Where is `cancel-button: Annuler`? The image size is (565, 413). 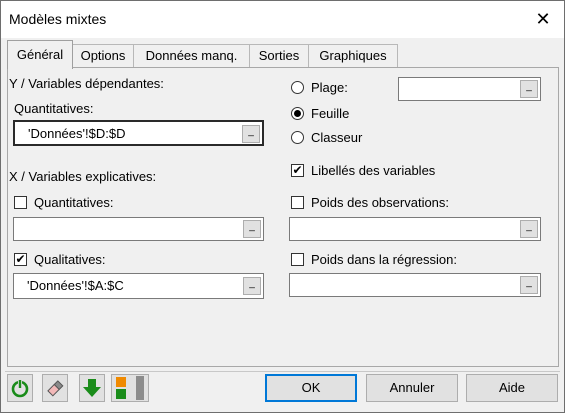 cancel-button: Annuler is located at coordinates (412, 388).